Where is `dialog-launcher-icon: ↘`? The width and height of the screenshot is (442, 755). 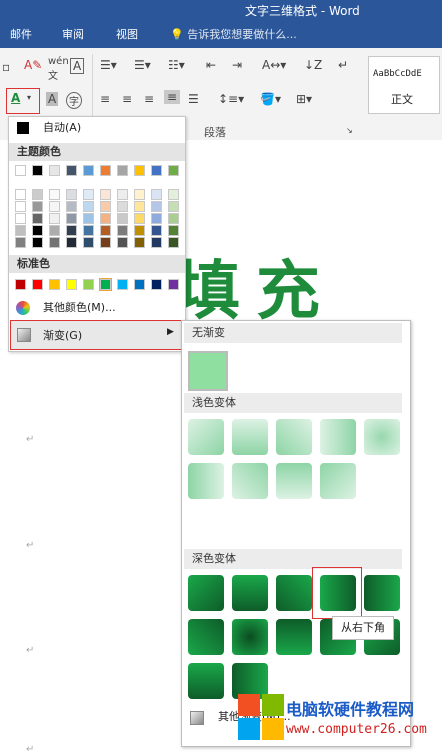
dialog-launcher-icon: ↘ is located at coordinates (349, 130).